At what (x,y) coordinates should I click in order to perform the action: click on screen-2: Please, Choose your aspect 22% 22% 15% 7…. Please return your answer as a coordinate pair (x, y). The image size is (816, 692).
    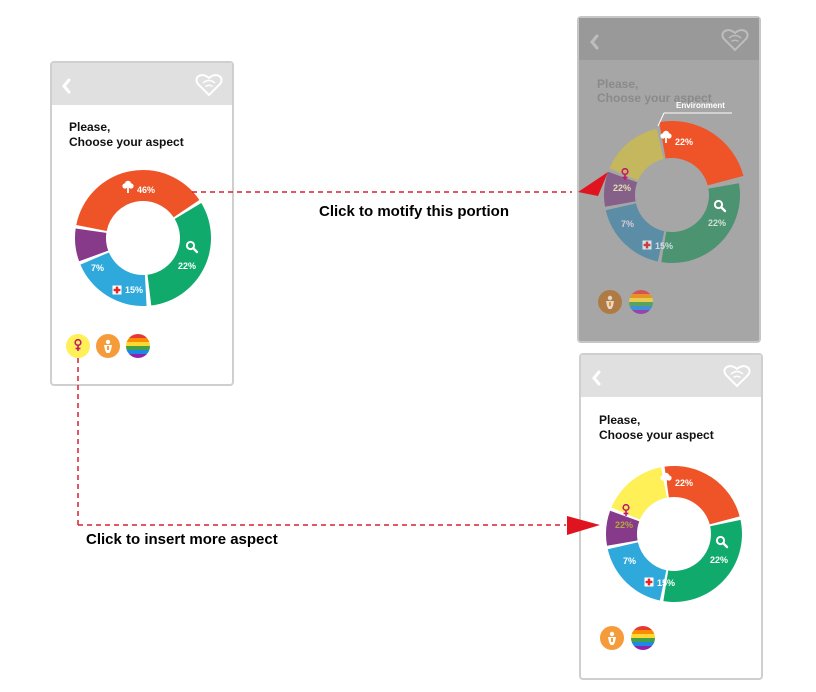
    Looking at the image, I should click on (669, 179).